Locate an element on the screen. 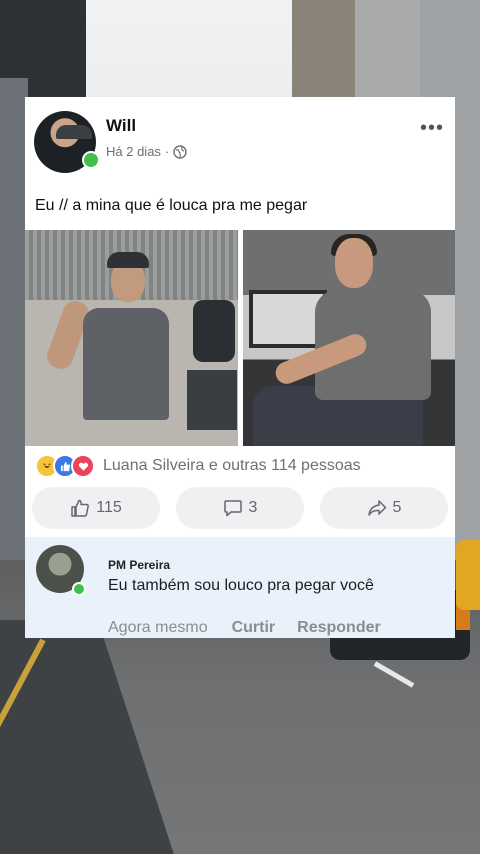 This screenshot has width=480, height=854. post-text: Eu // a mina que é louca pra me pegar is located at coordinates (171, 205).